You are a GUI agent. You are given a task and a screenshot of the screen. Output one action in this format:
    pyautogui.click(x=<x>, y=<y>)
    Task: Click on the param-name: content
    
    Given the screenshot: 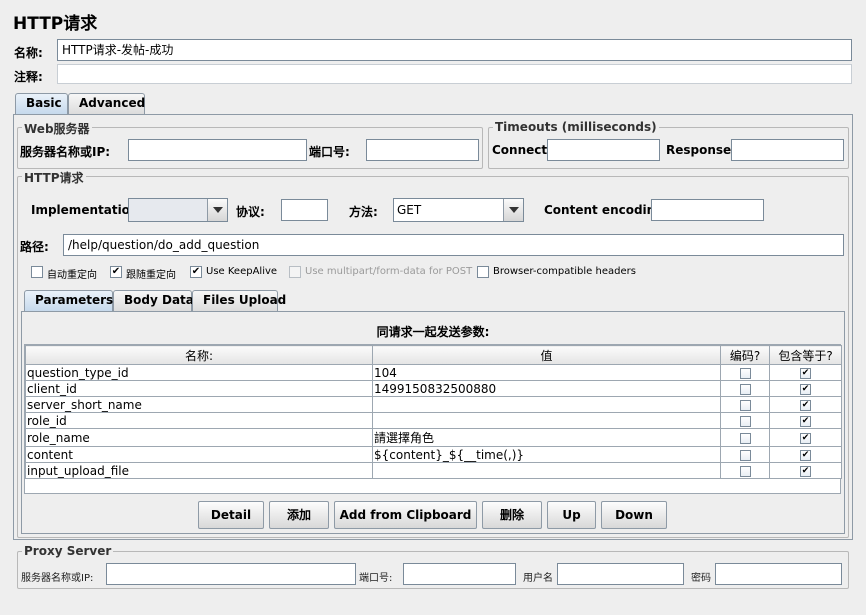 What is the action you would take?
    pyautogui.click(x=199, y=454)
    